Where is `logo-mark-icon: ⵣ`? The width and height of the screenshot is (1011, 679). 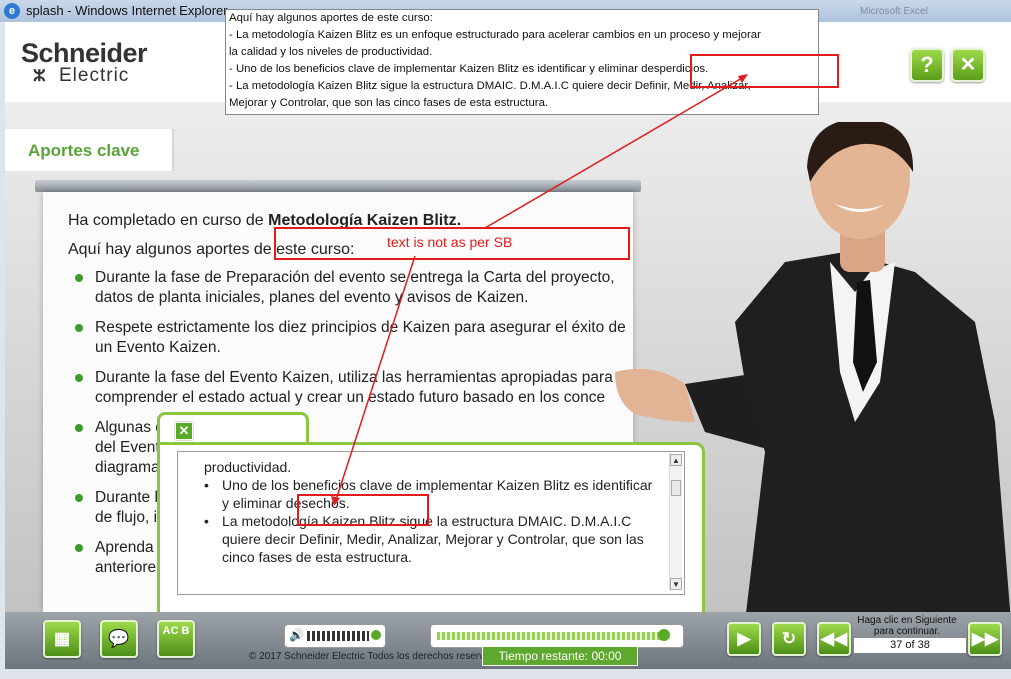
logo-mark-icon: ⵣ is located at coordinates (39, 76).